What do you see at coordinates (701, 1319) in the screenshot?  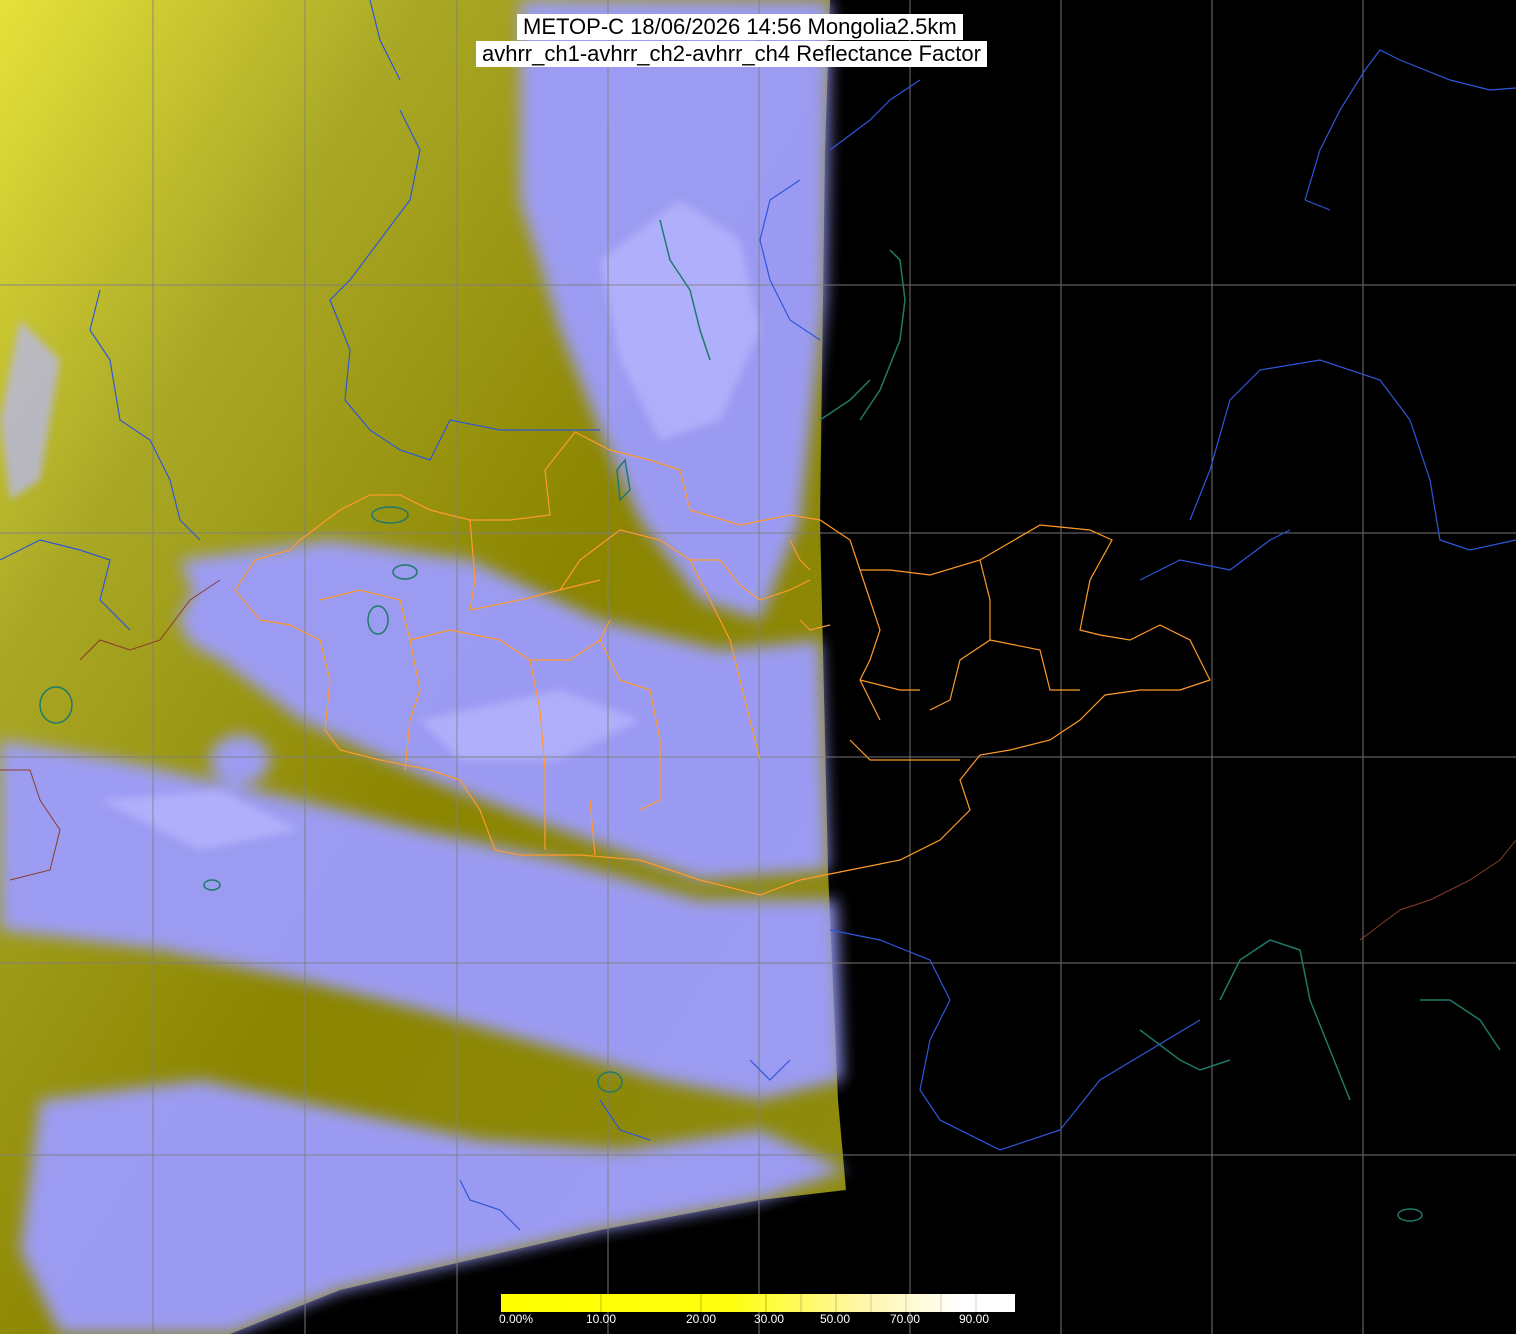 I see `colorbar-label-2: 20.00` at bounding box center [701, 1319].